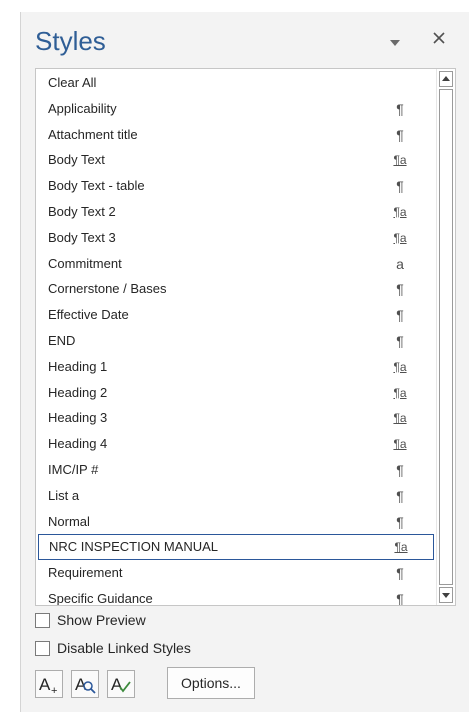  I want to click on manage-styles-icon: A, so click(121, 684).